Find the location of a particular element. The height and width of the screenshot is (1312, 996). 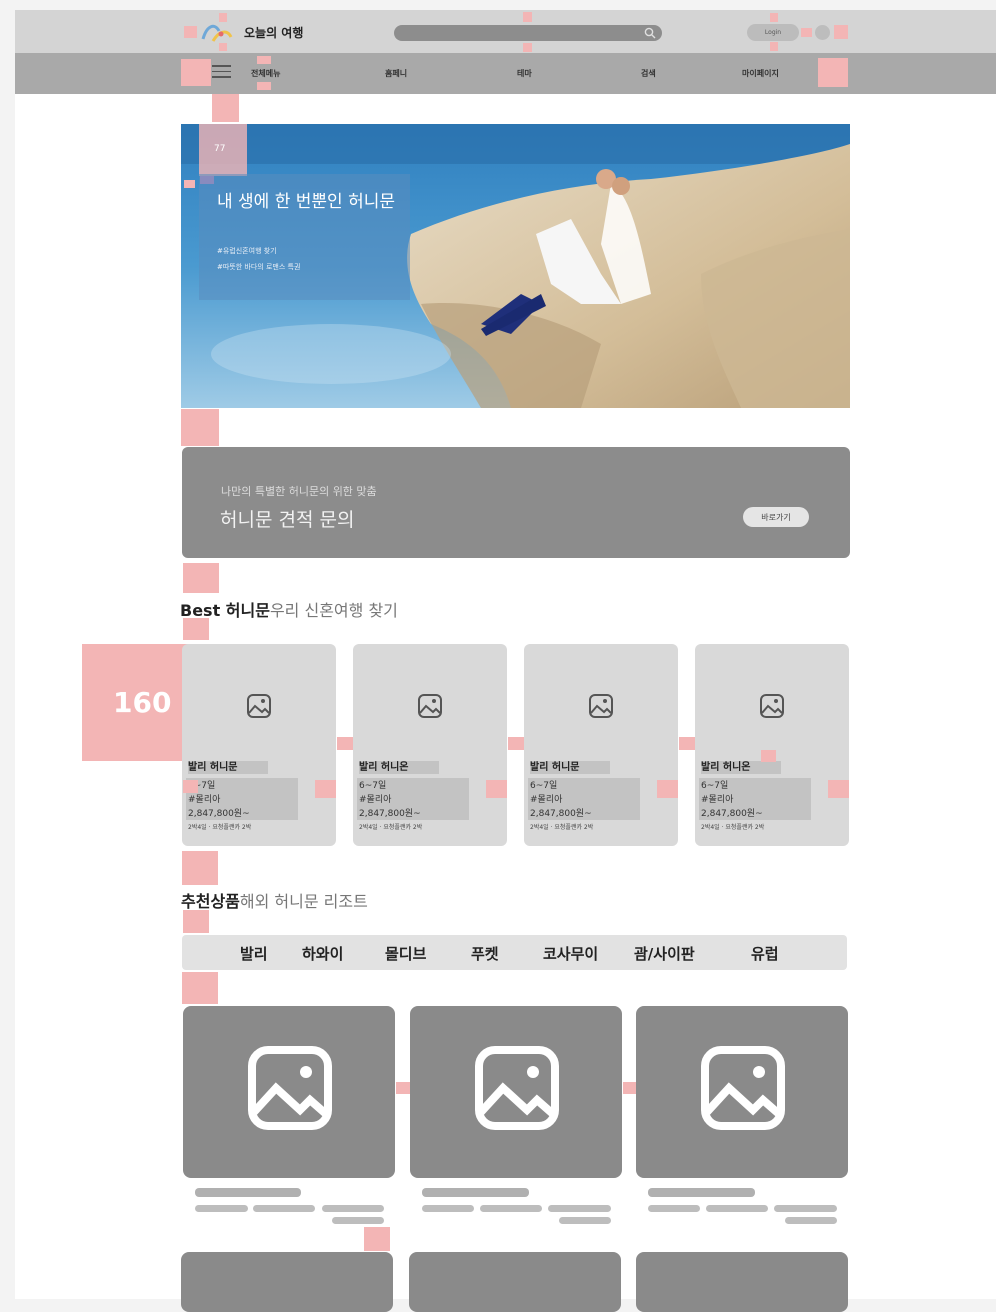

tab-hawaii: 하와이 is located at coordinates (322, 953).